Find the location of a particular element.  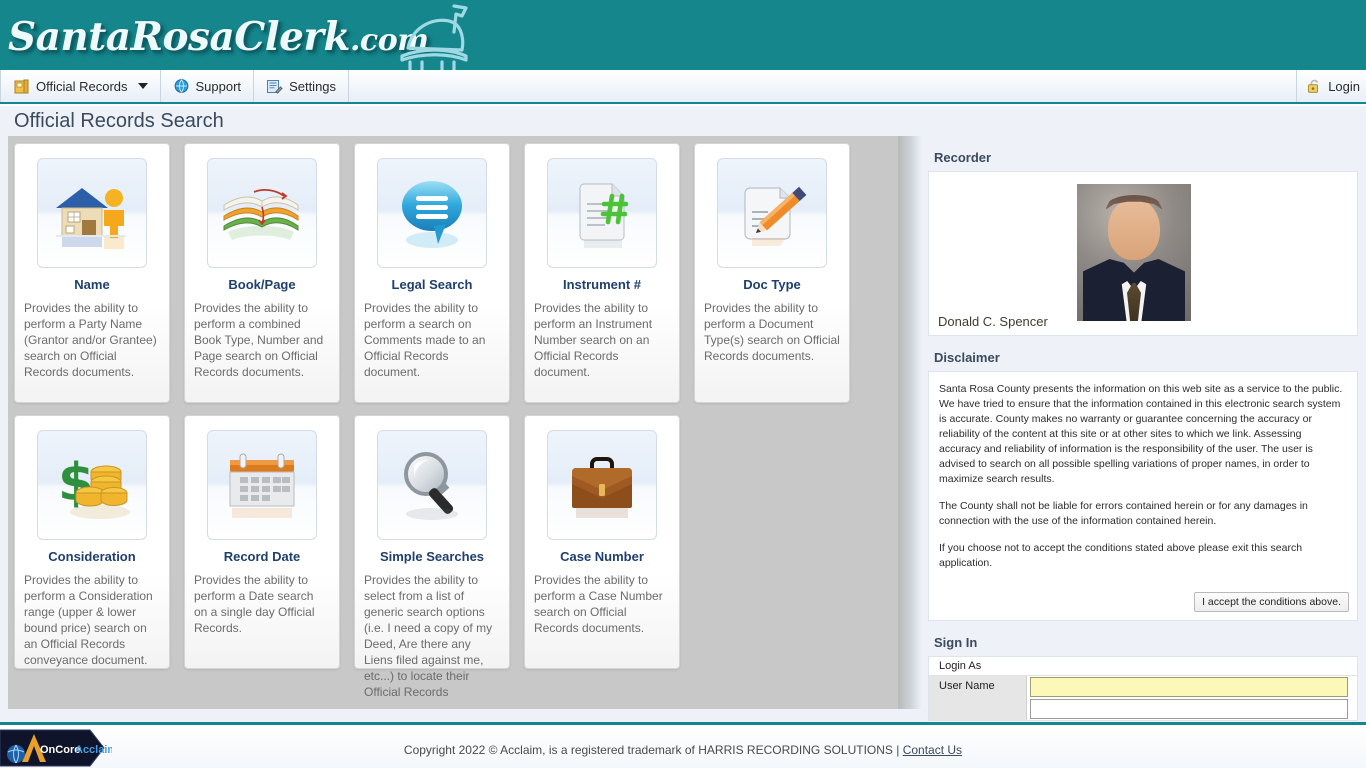

nav-item-support: Support is located at coordinates (208, 86).